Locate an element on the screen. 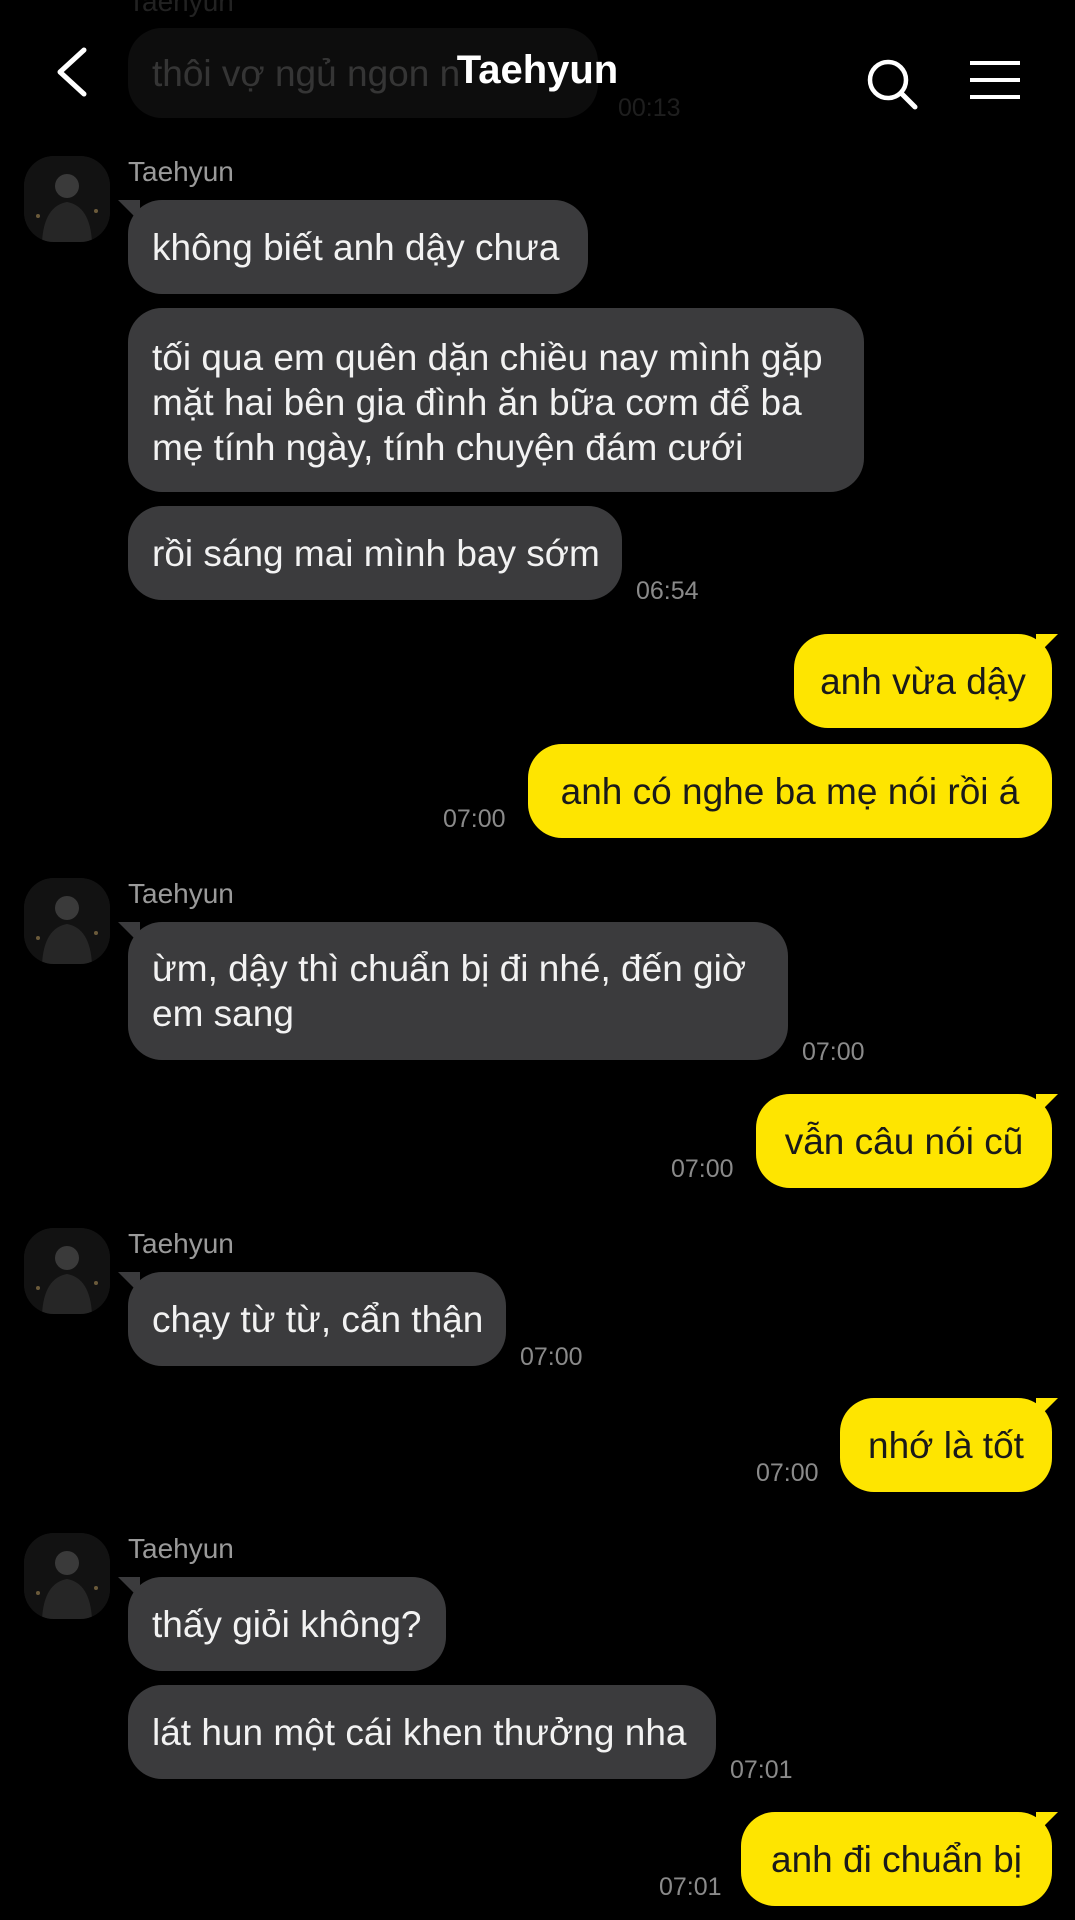  message-bubble: anh vừa dậy is located at coordinates (923, 681).